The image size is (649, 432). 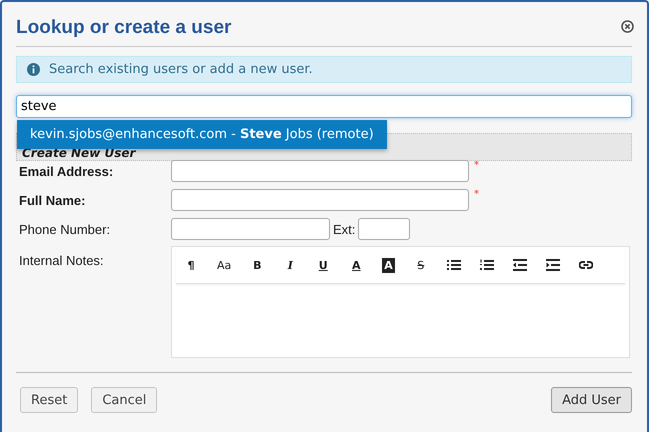 What do you see at coordinates (191, 265) in the screenshot?
I see `format-button: ¶` at bounding box center [191, 265].